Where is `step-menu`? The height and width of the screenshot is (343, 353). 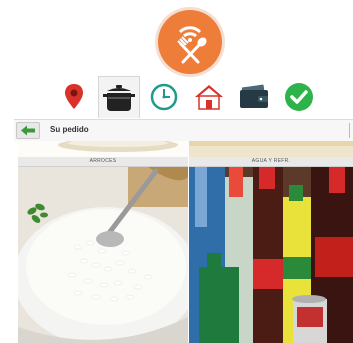
step-menu is located at coordinates (119, 97).